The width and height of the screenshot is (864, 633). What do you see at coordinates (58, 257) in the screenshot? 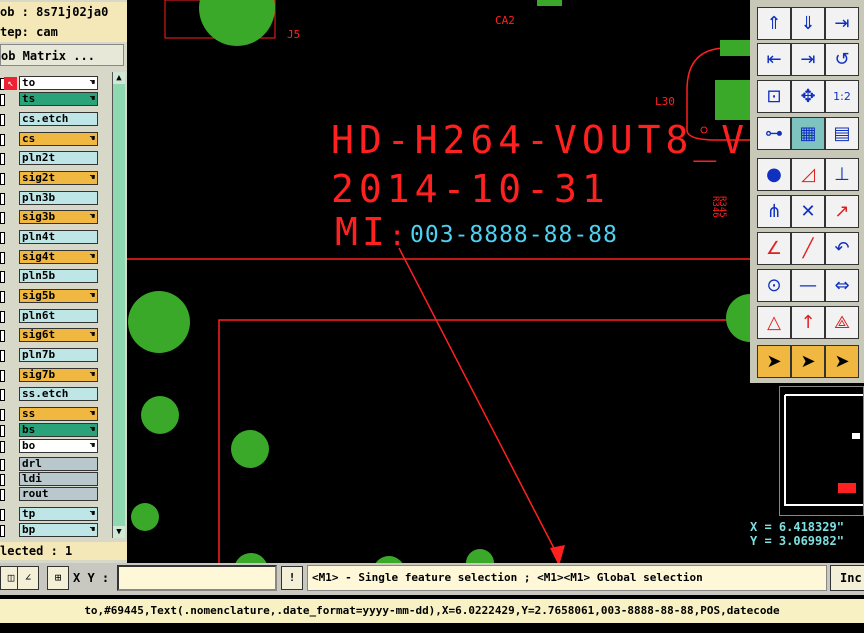
I see `layer-name: sig4t ☚` at bounding box center [58, 257].